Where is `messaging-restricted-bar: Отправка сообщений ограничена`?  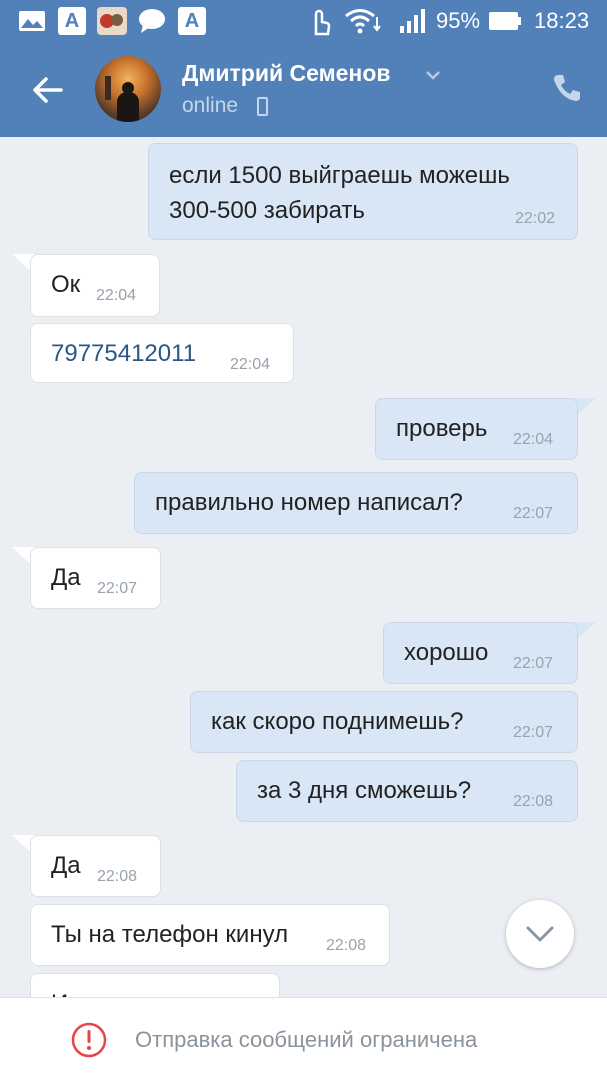 messaging-restricted-bar: Отправка сообщений ограничена is located at coordinates (303, 1038).